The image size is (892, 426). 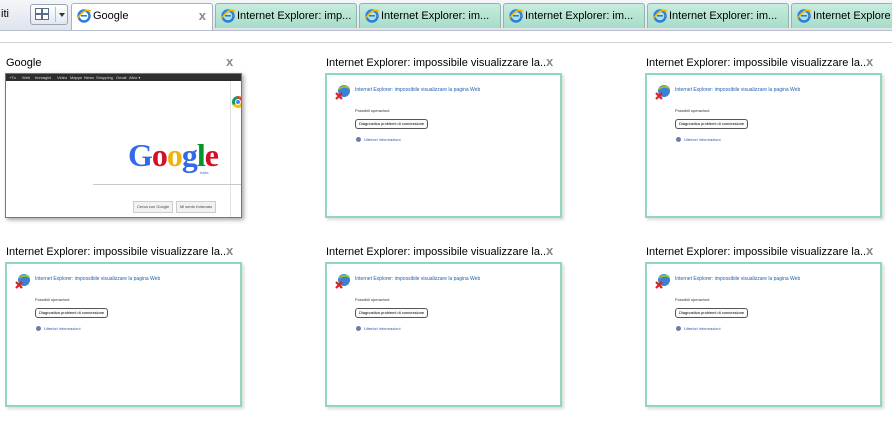 I want to click on tab-label: Google, so click(x=111, y=16).